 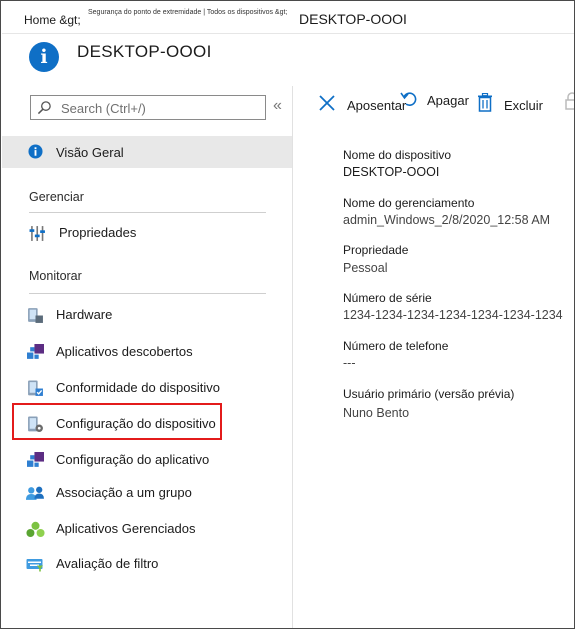 What do you see at coordinates (37, 233) in the screenshot?
I see `properties-icon` at bounding box center [37, 233].